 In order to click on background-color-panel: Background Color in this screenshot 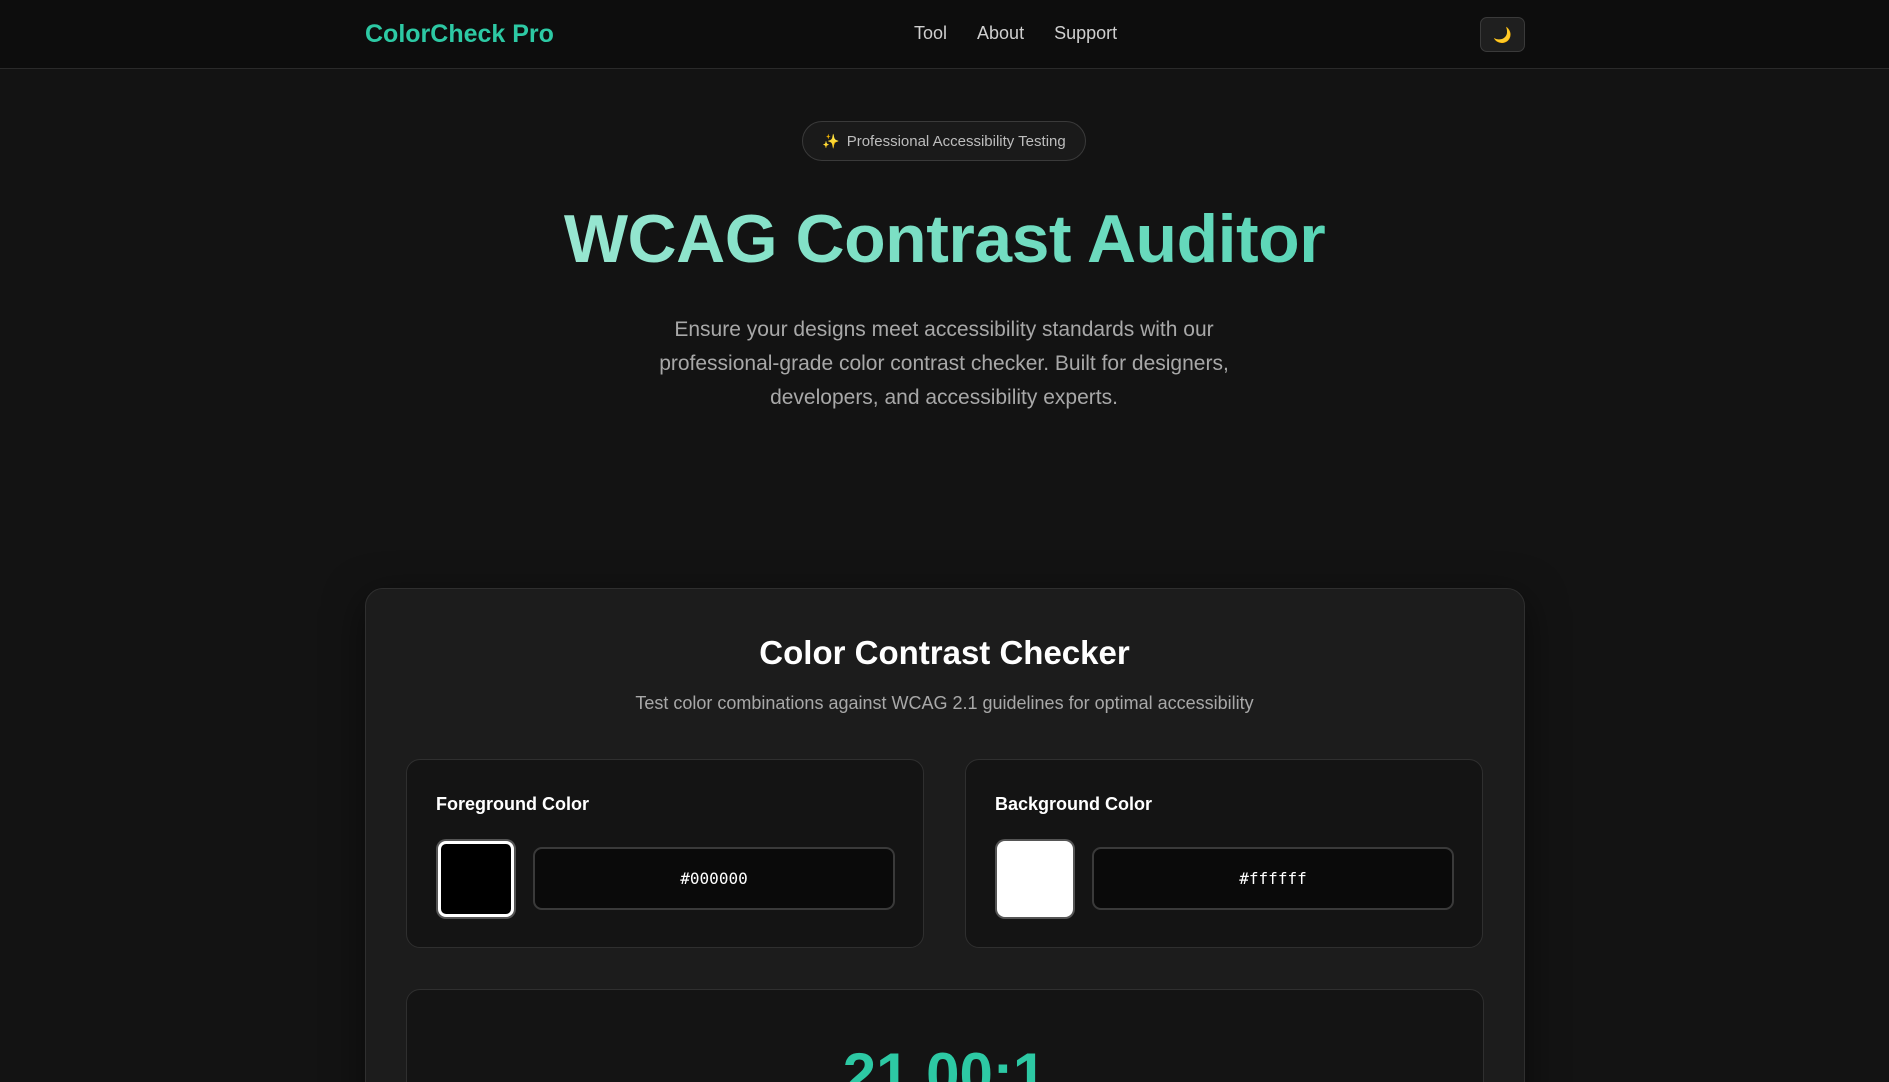, I will do `click(1224, 853)`.